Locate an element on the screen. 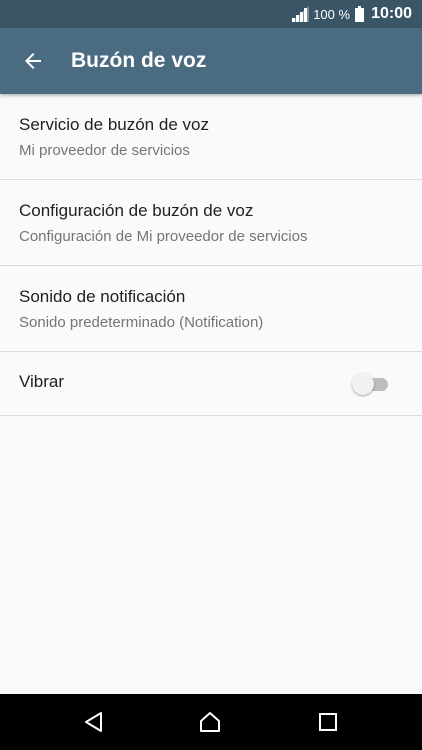 The image size is (422, 750). app-bar: Buzón de voz is located at coordinates (211, 61).